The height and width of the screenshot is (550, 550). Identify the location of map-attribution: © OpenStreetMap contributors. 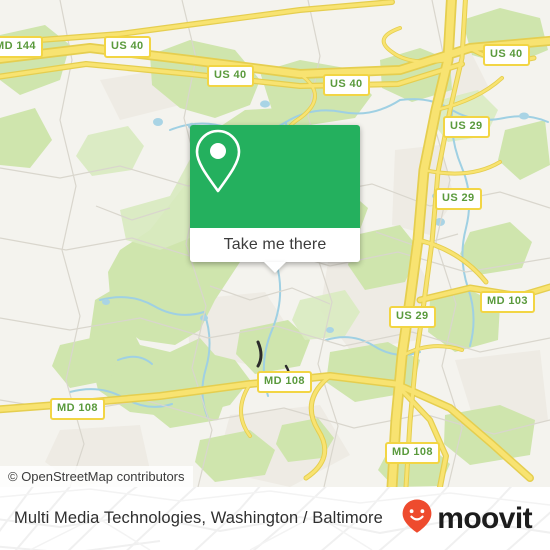
(96, 476).